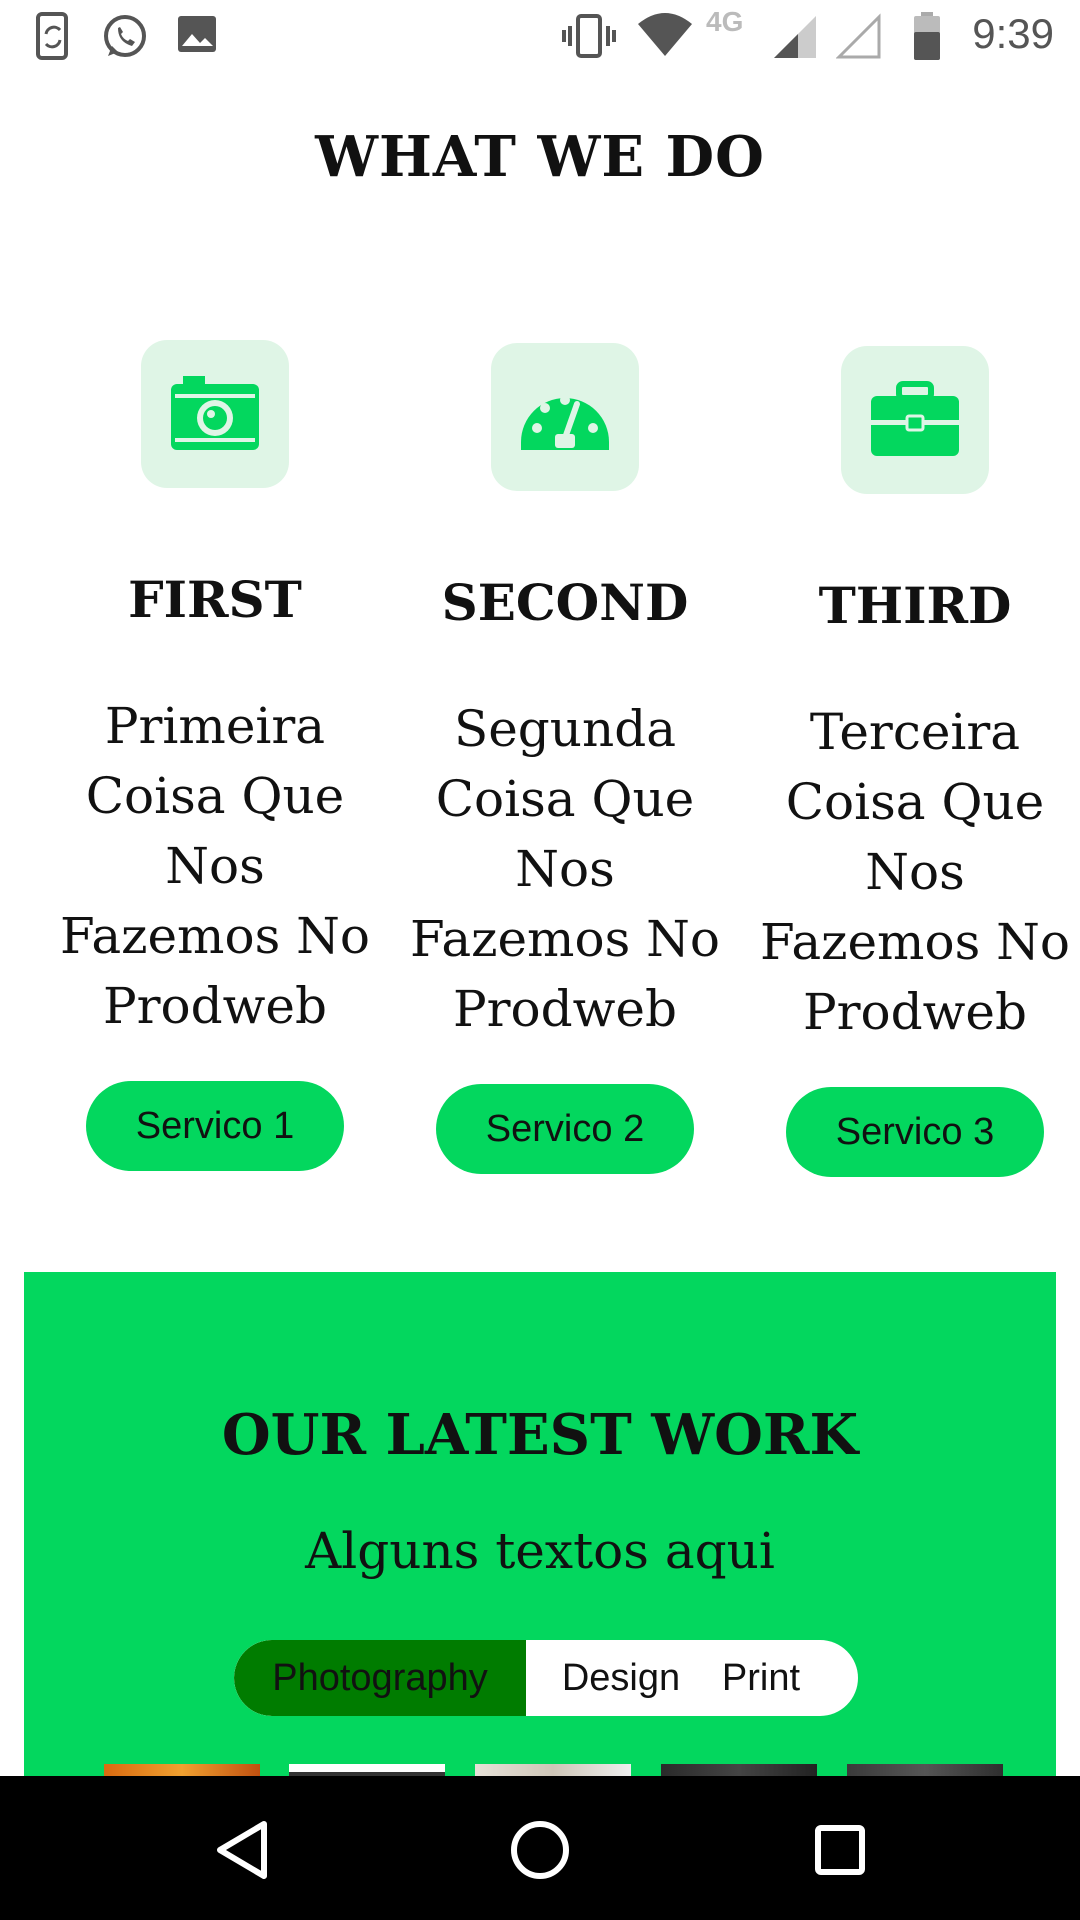 This screenshot has height=1920, width=1080. Describe the element at coordinates (589, 36) in the screenshot. I see `vibrate-icon` at that location.